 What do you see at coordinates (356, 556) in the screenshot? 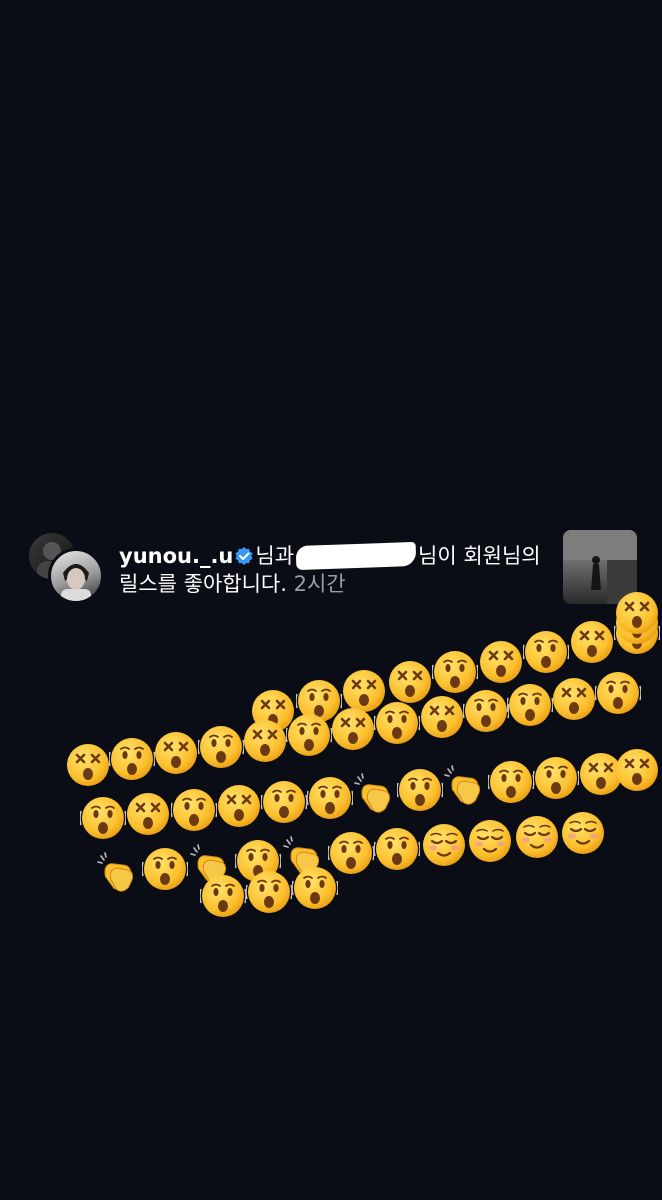
I see `redaction-scribble` at bounding box center [356, 556].